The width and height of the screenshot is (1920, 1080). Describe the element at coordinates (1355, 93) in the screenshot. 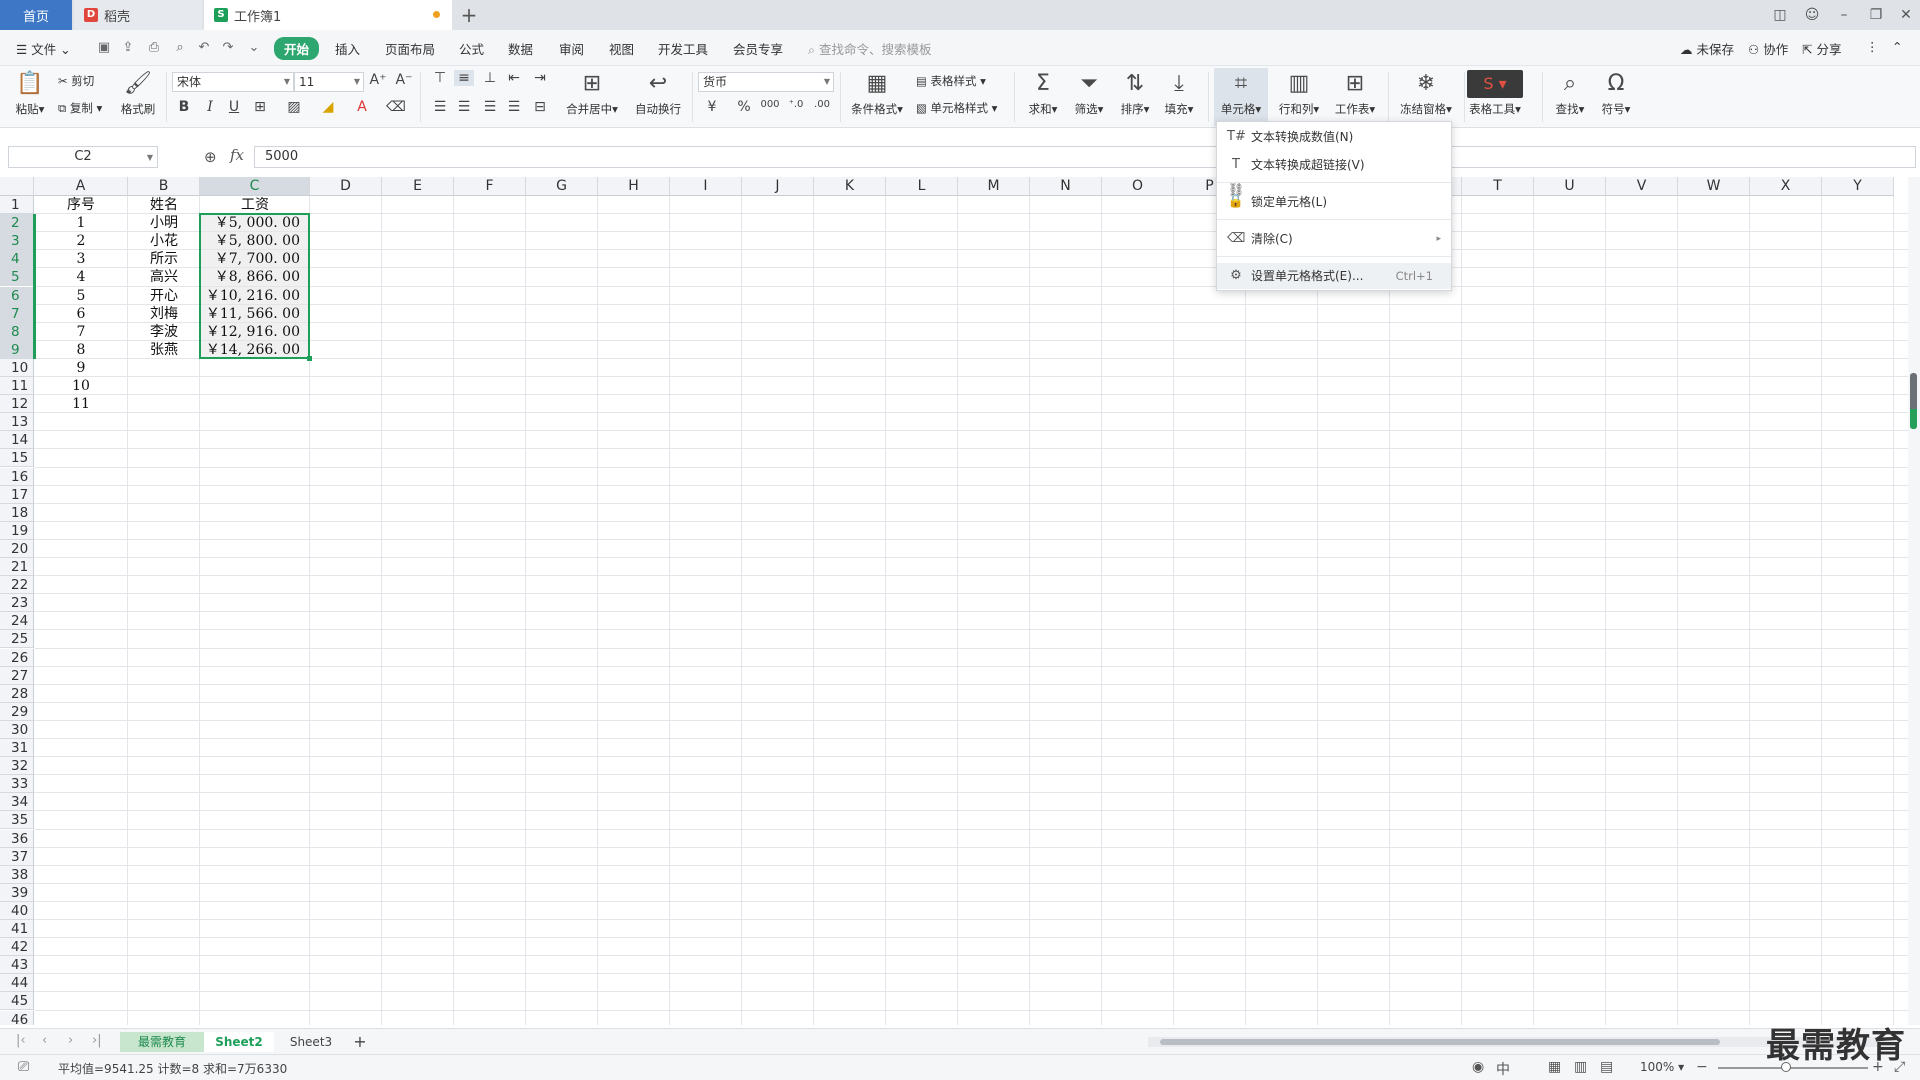

I see `worksheet-button: ⊞ 工作表▾` at that location.